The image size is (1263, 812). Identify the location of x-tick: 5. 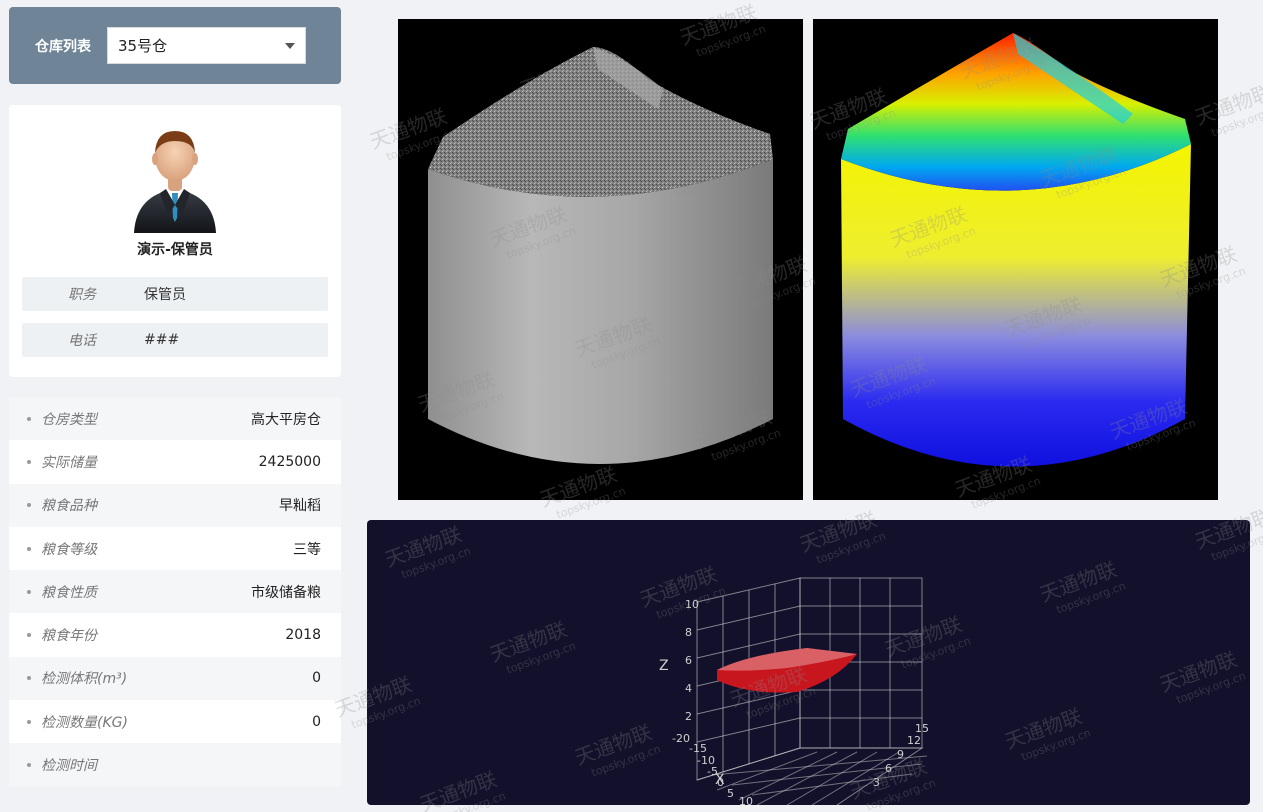
(730, 793).